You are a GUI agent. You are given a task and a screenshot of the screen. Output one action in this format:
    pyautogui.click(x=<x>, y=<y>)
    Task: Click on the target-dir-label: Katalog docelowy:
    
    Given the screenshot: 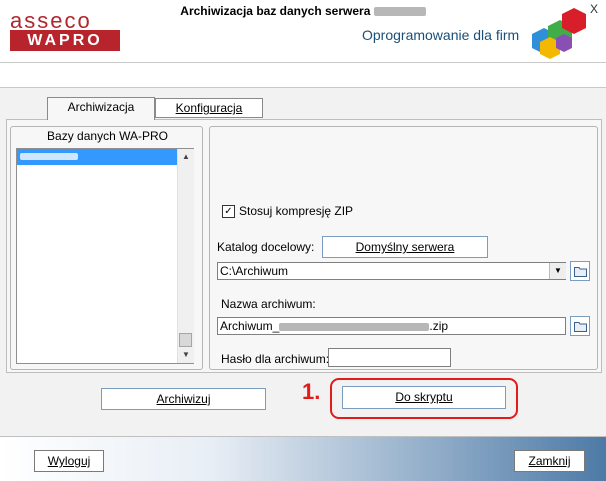 What is the action you would take?
    pyautogui.click(x=266, y=247)
    